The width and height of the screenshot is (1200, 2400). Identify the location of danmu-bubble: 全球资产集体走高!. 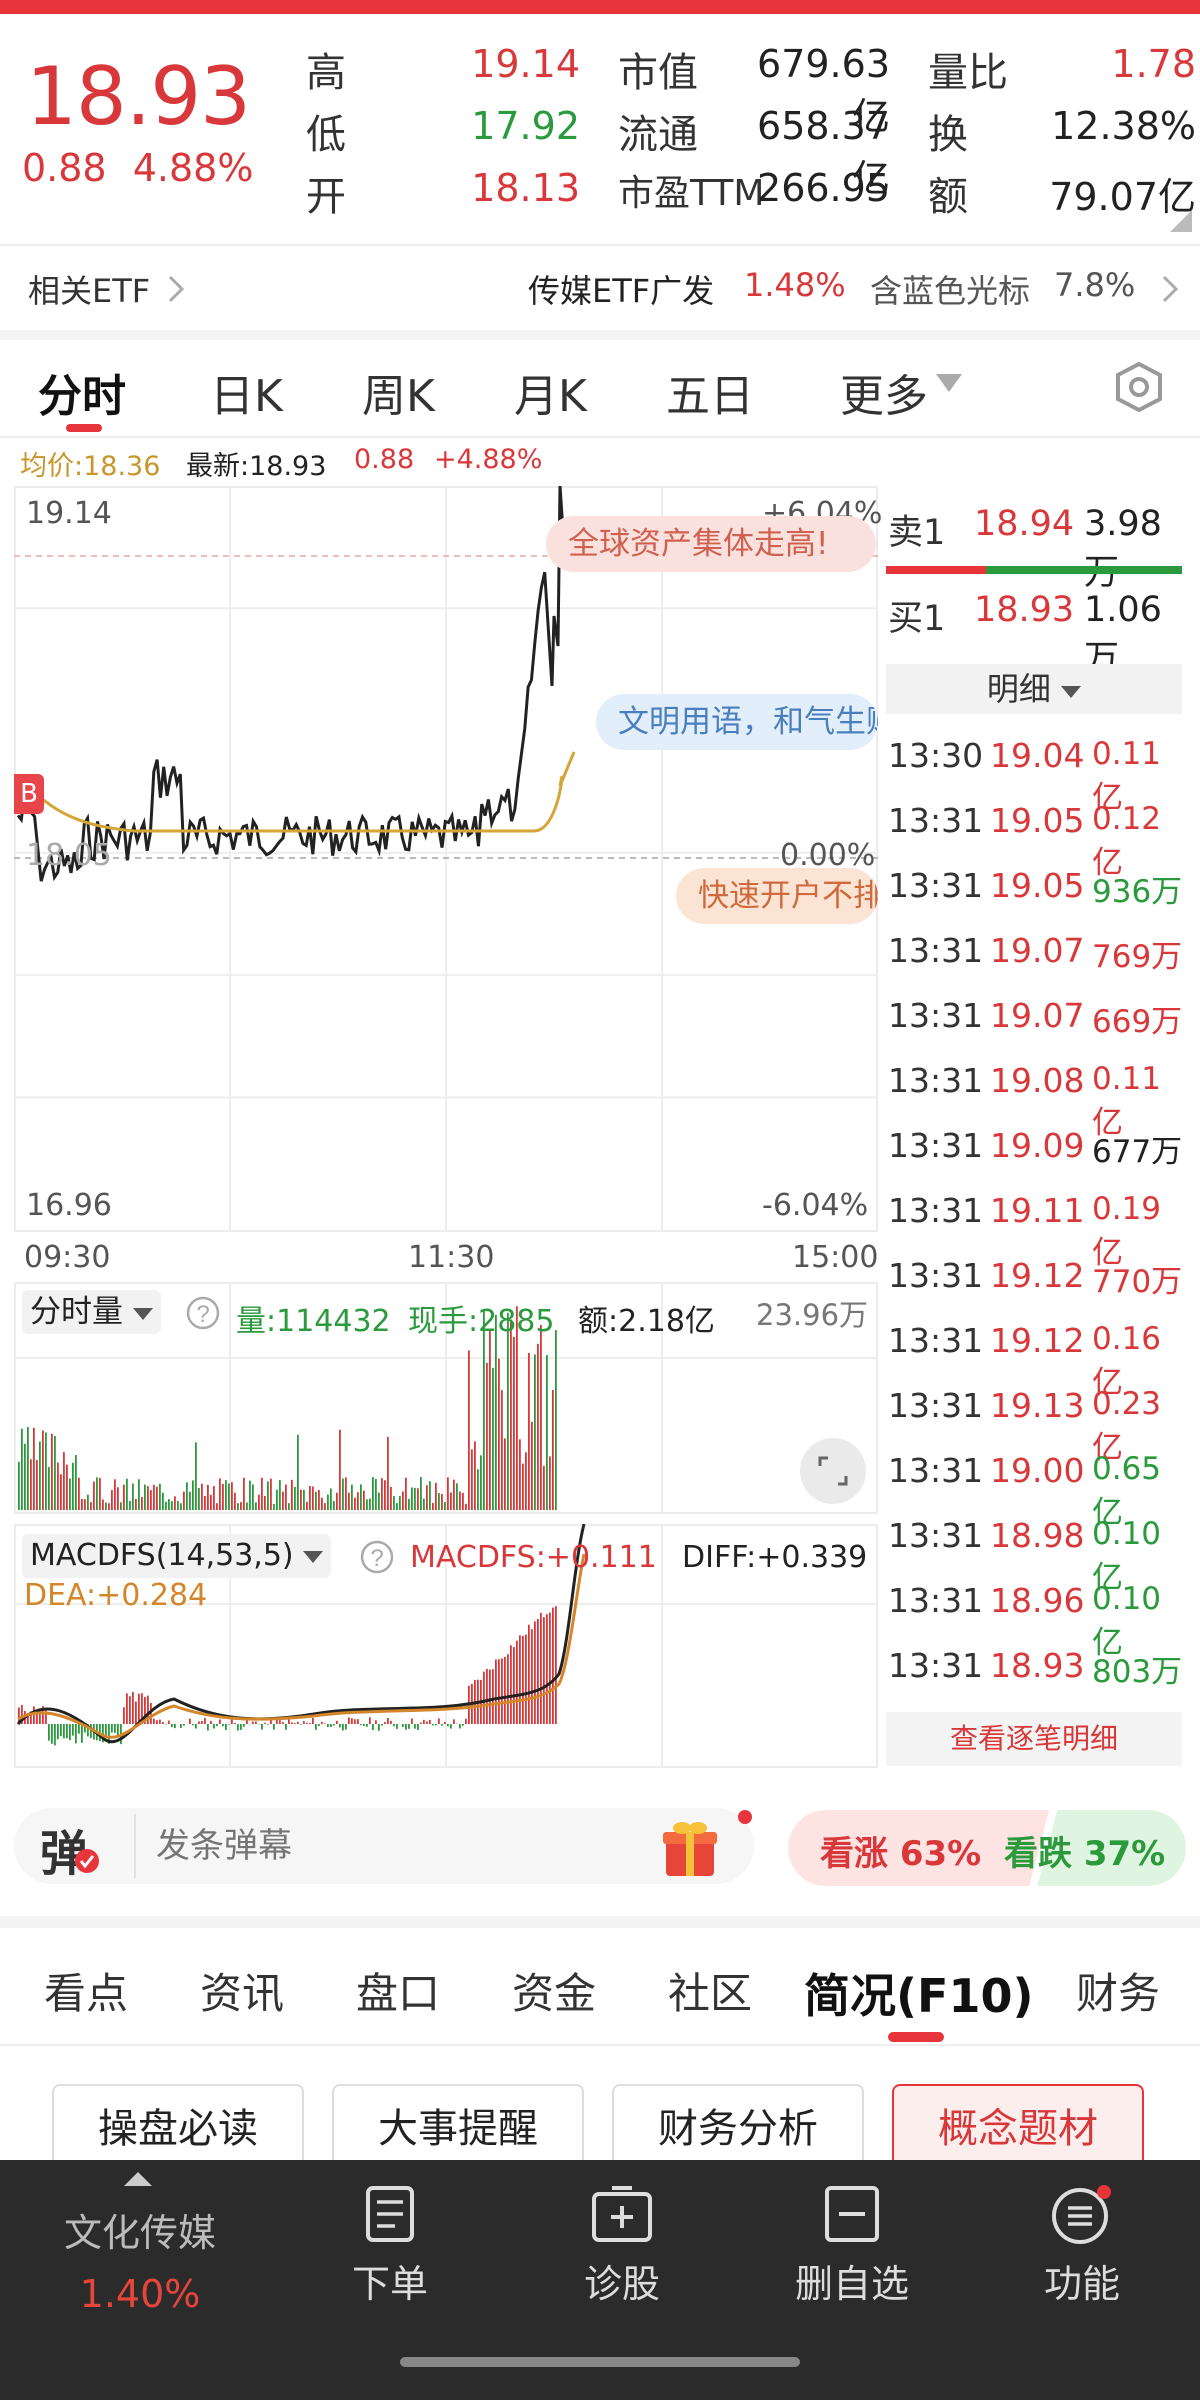
(711, 544).